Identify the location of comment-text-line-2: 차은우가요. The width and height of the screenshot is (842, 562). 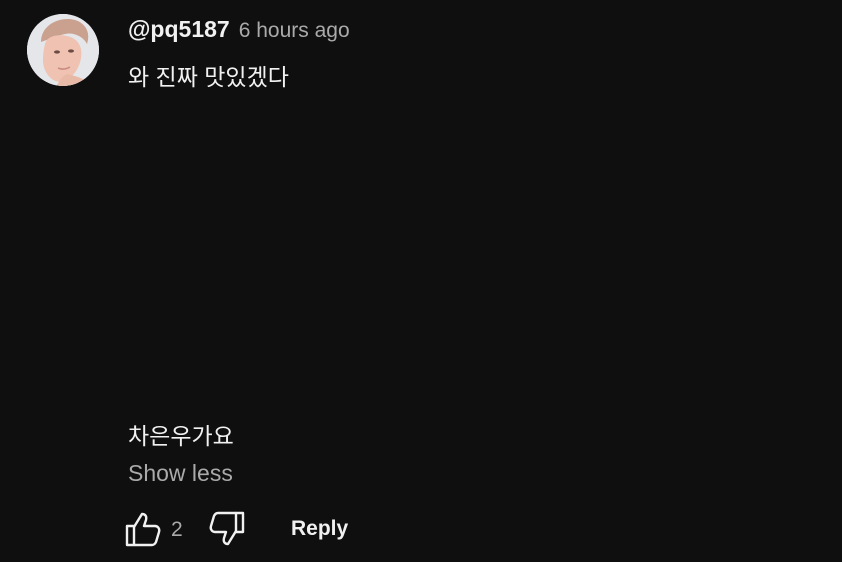
(181, 436).